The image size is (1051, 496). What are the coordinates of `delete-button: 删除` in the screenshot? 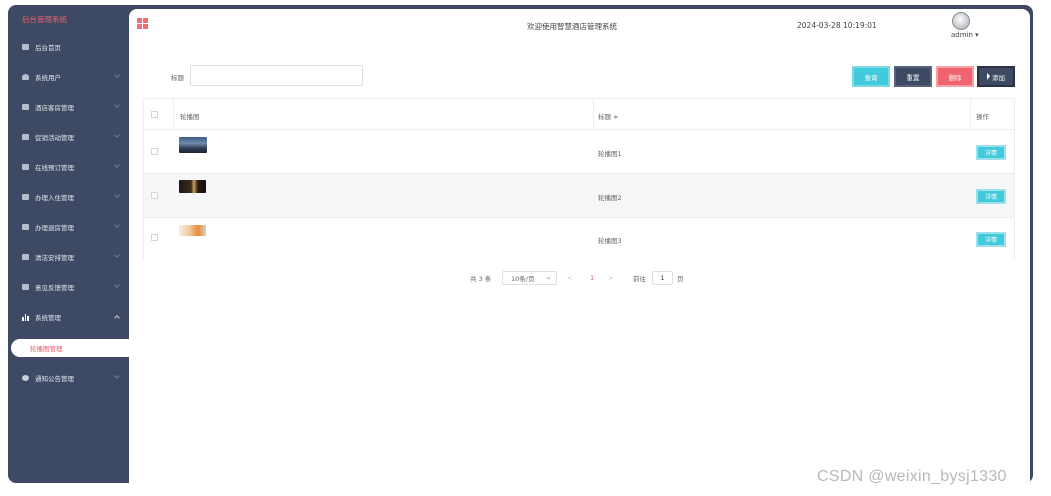 It's located at (955, 76).